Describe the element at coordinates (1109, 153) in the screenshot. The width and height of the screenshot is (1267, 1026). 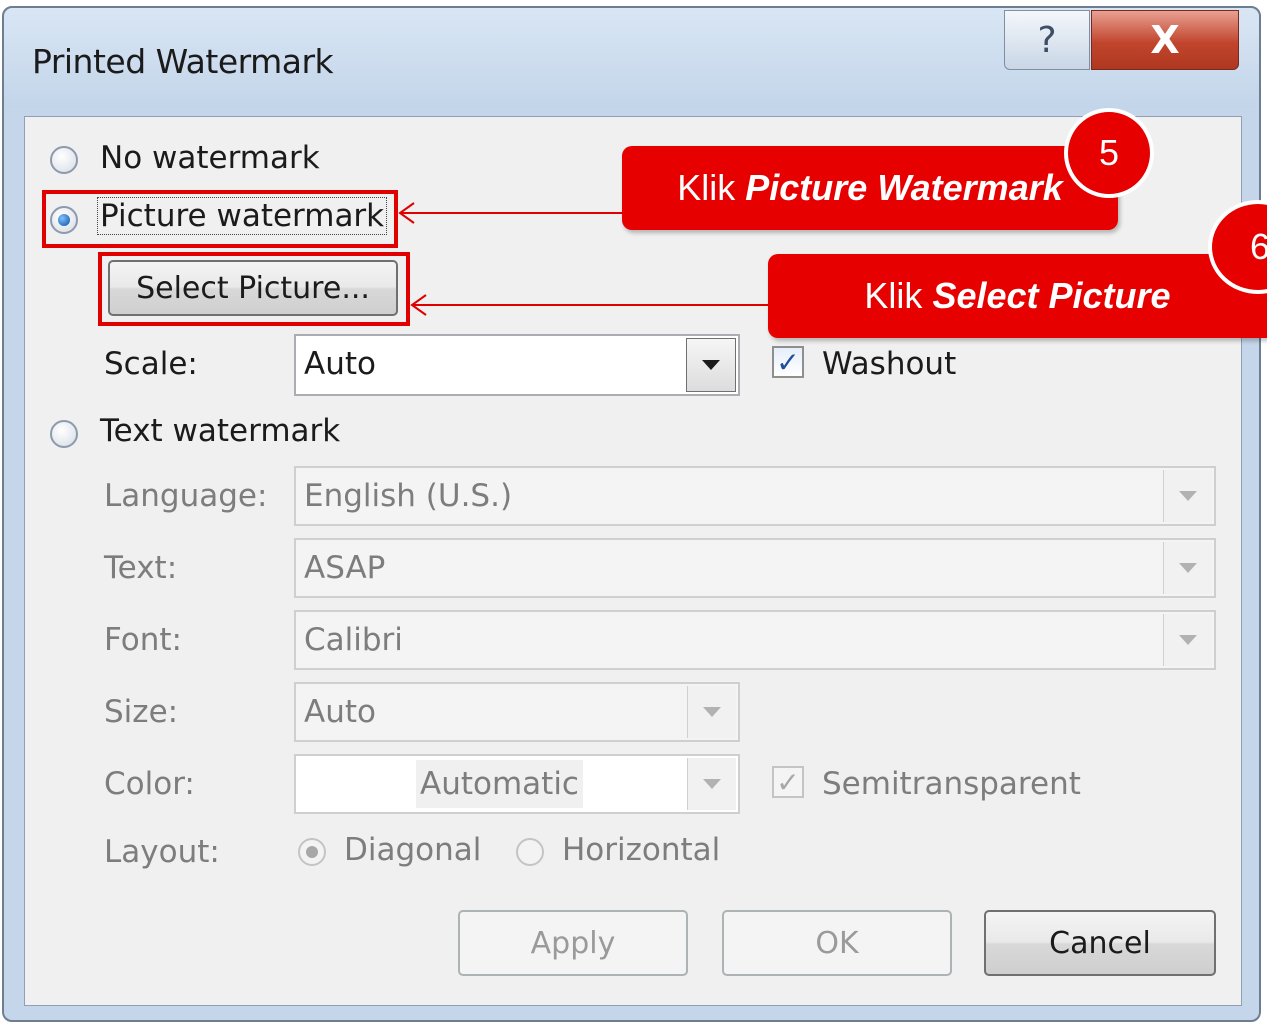
I see `step5-badge: 5` at that location.